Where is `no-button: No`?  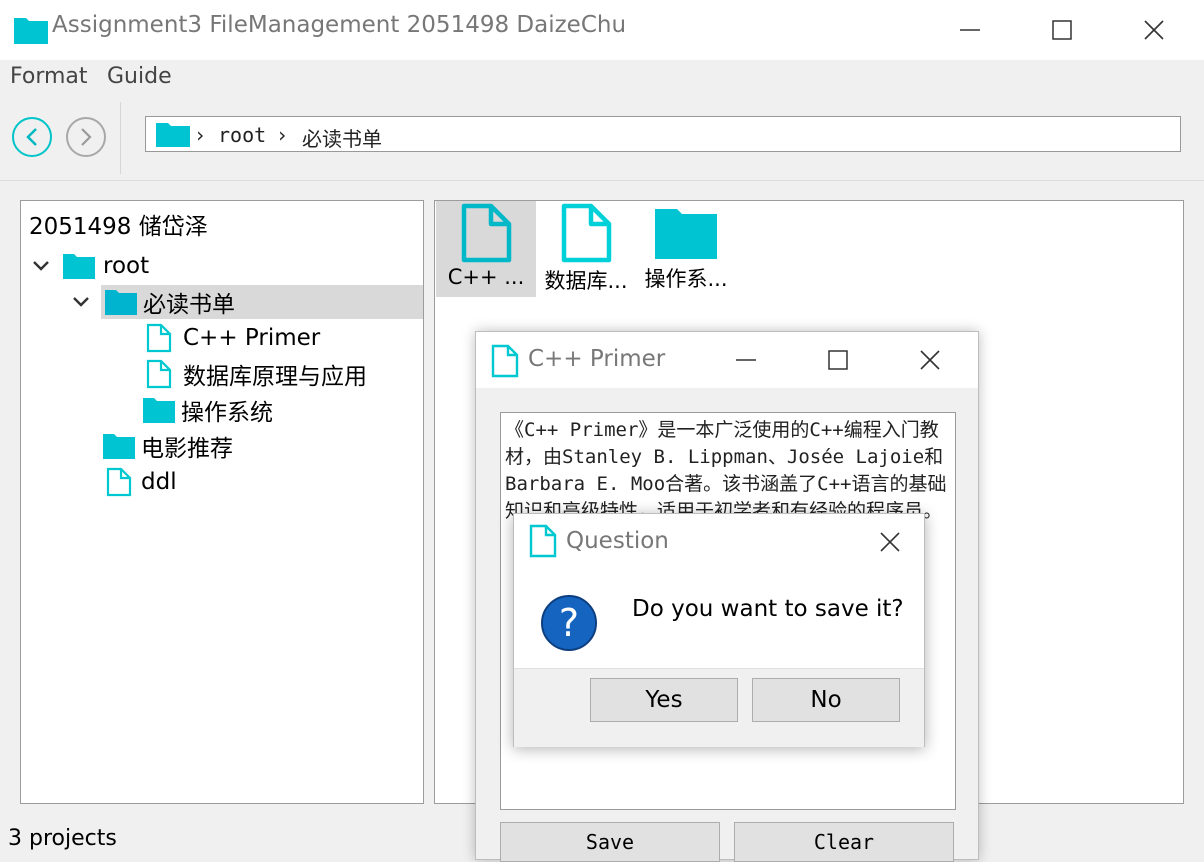
no-button: No is located at coordinates (826, 700).